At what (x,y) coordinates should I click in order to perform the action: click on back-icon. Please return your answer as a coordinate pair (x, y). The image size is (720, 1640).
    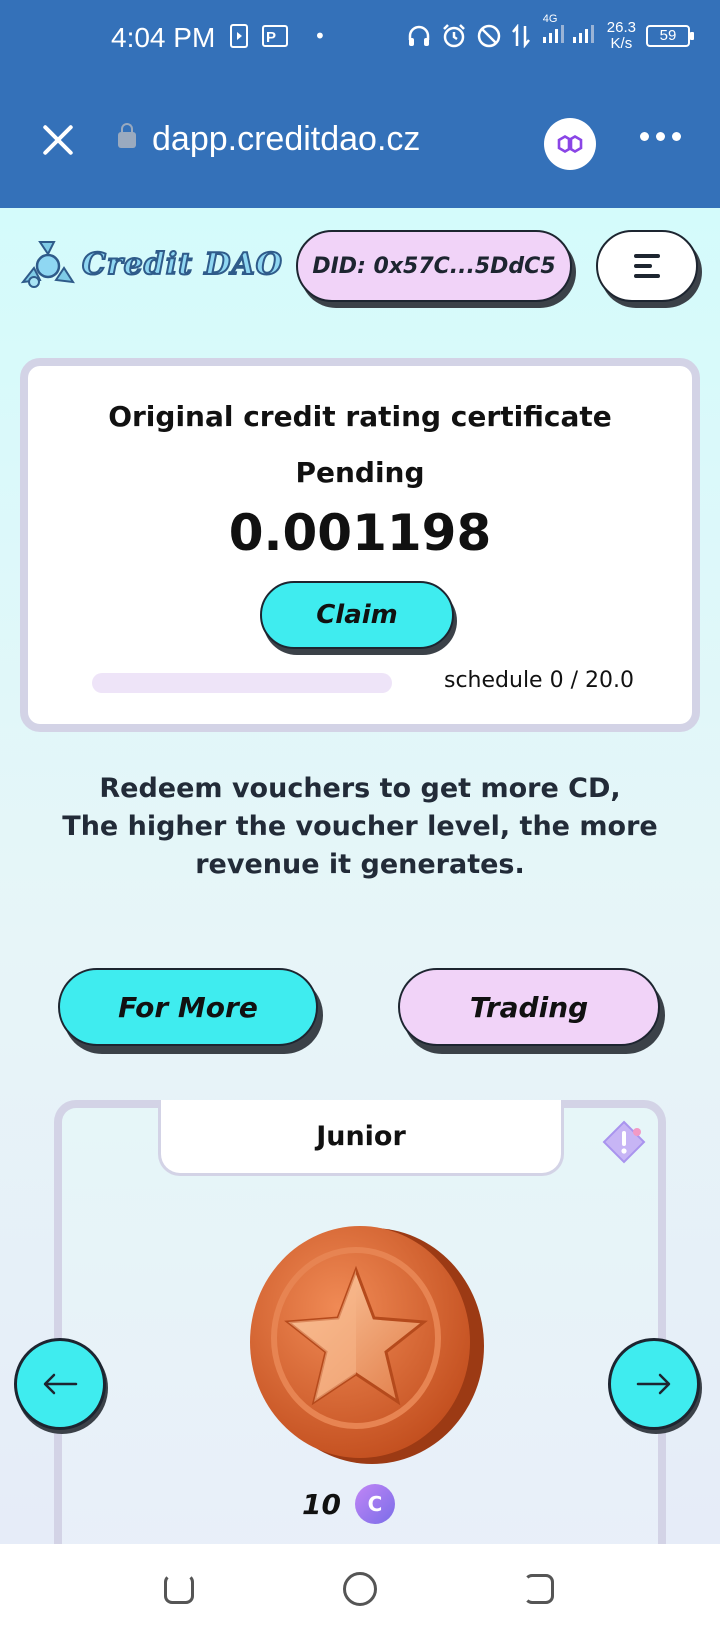
    Looking at the image, I should click on (539, 1589).